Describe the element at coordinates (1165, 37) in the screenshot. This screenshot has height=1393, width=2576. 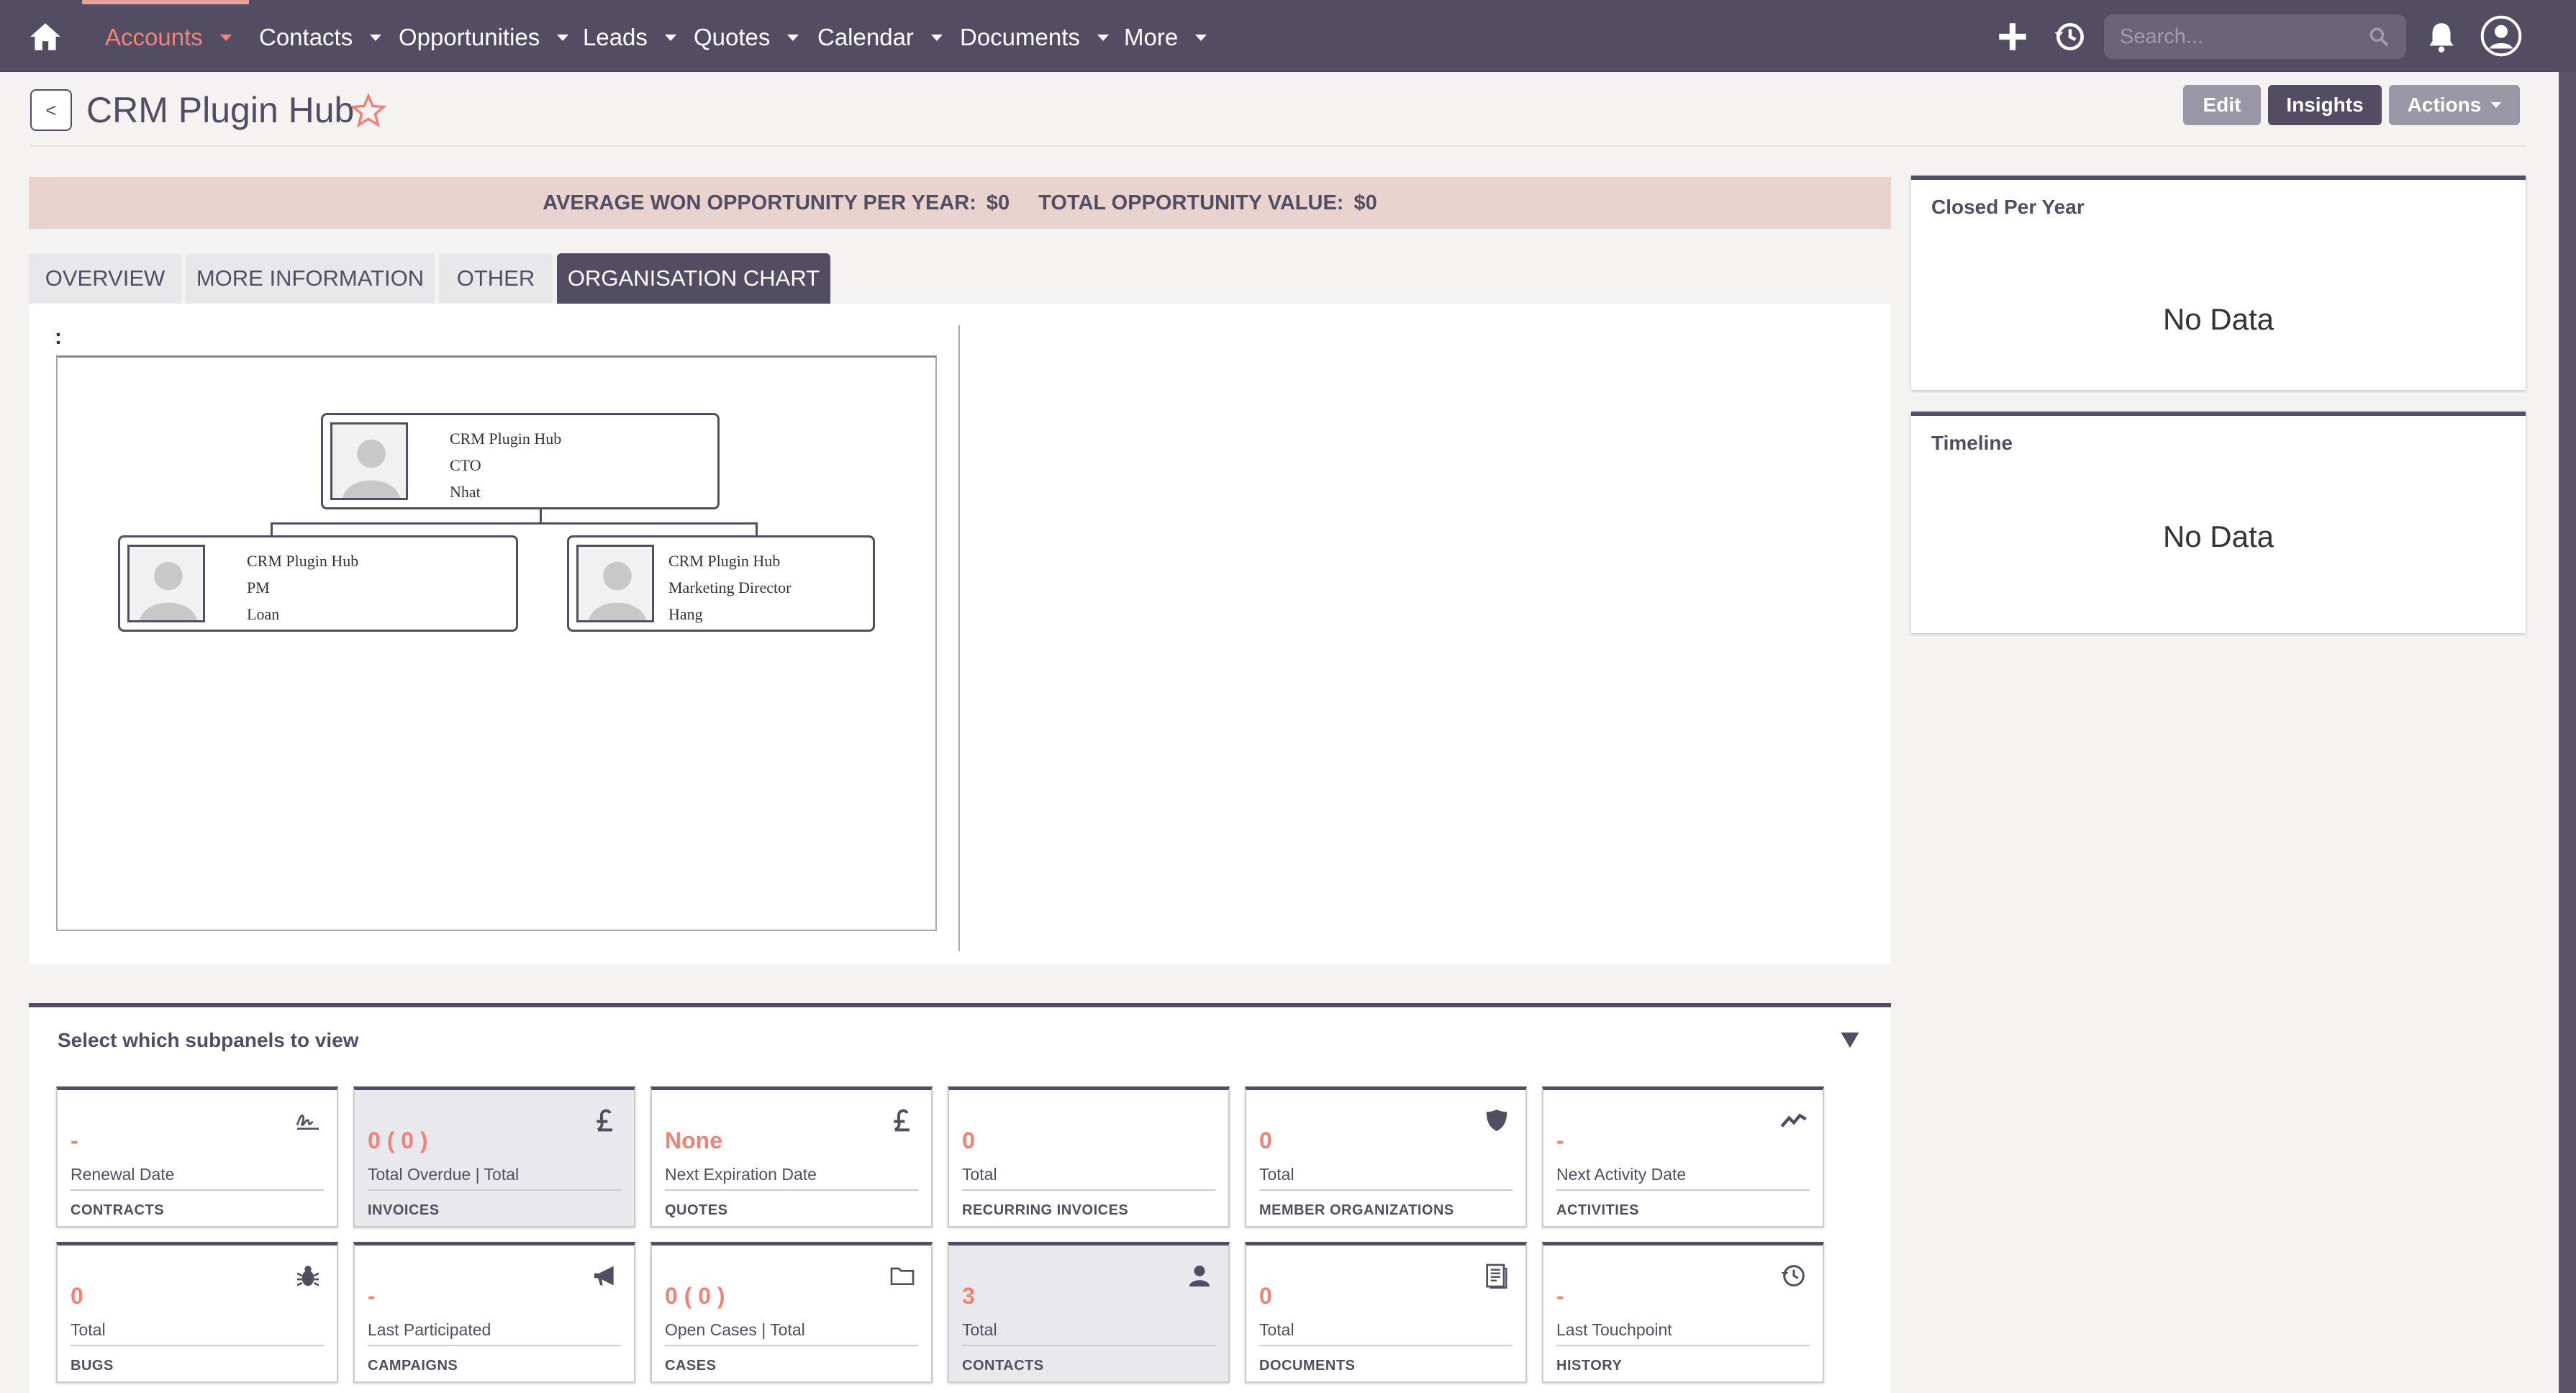
I see `nav-more: More` at that location.